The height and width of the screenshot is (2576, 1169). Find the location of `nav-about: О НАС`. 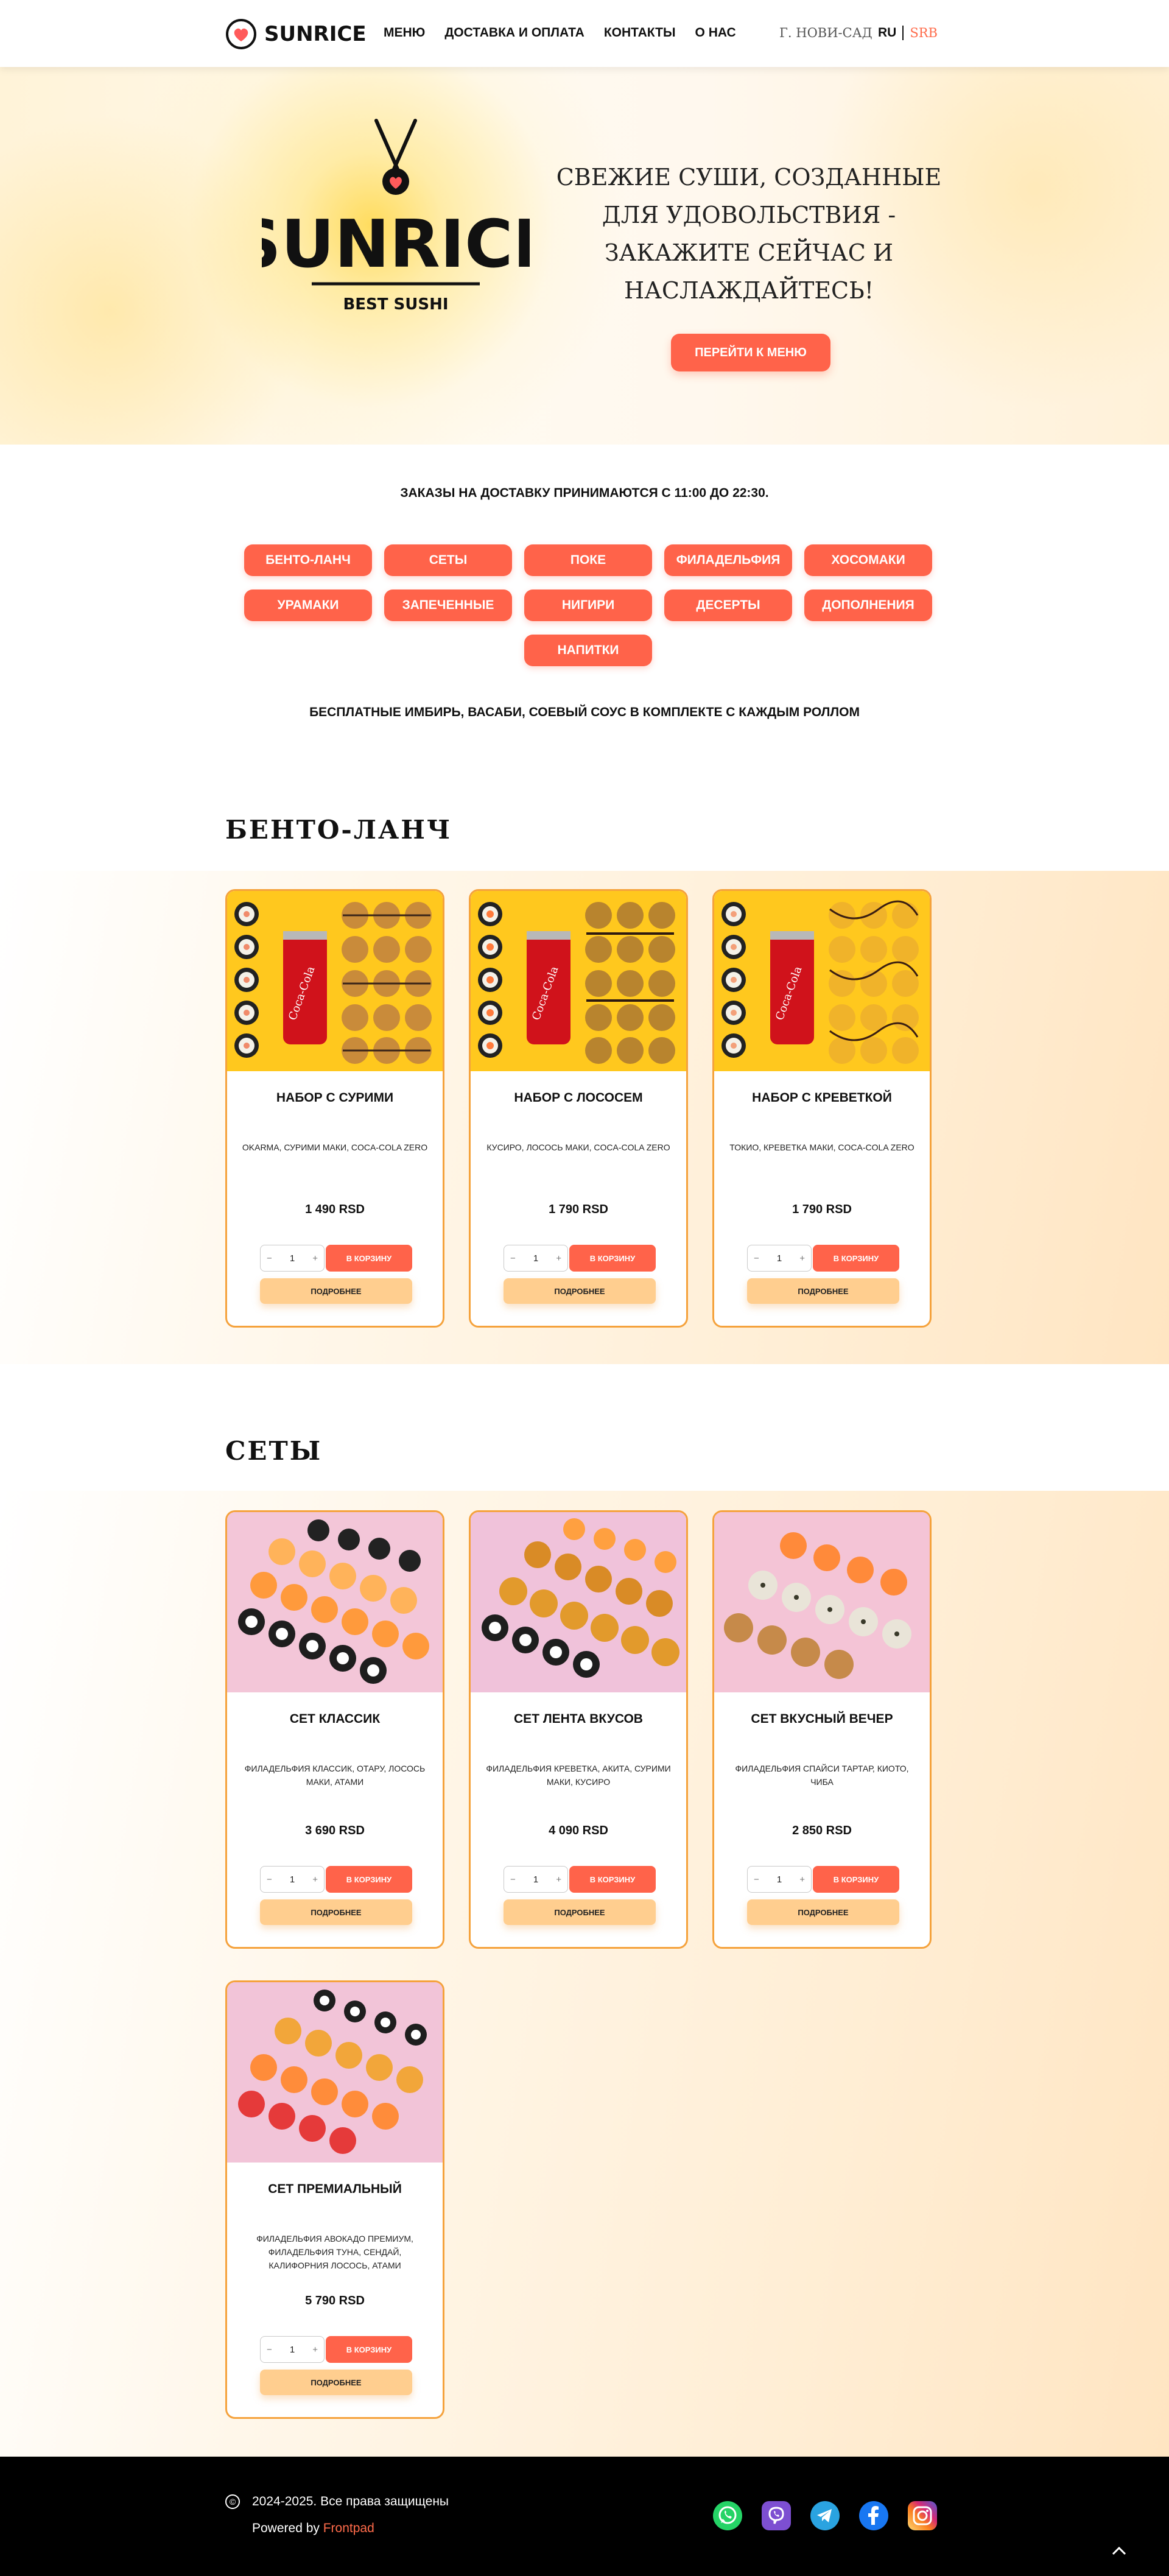

nav-about: О НАС is located at coordinates (715, 33).